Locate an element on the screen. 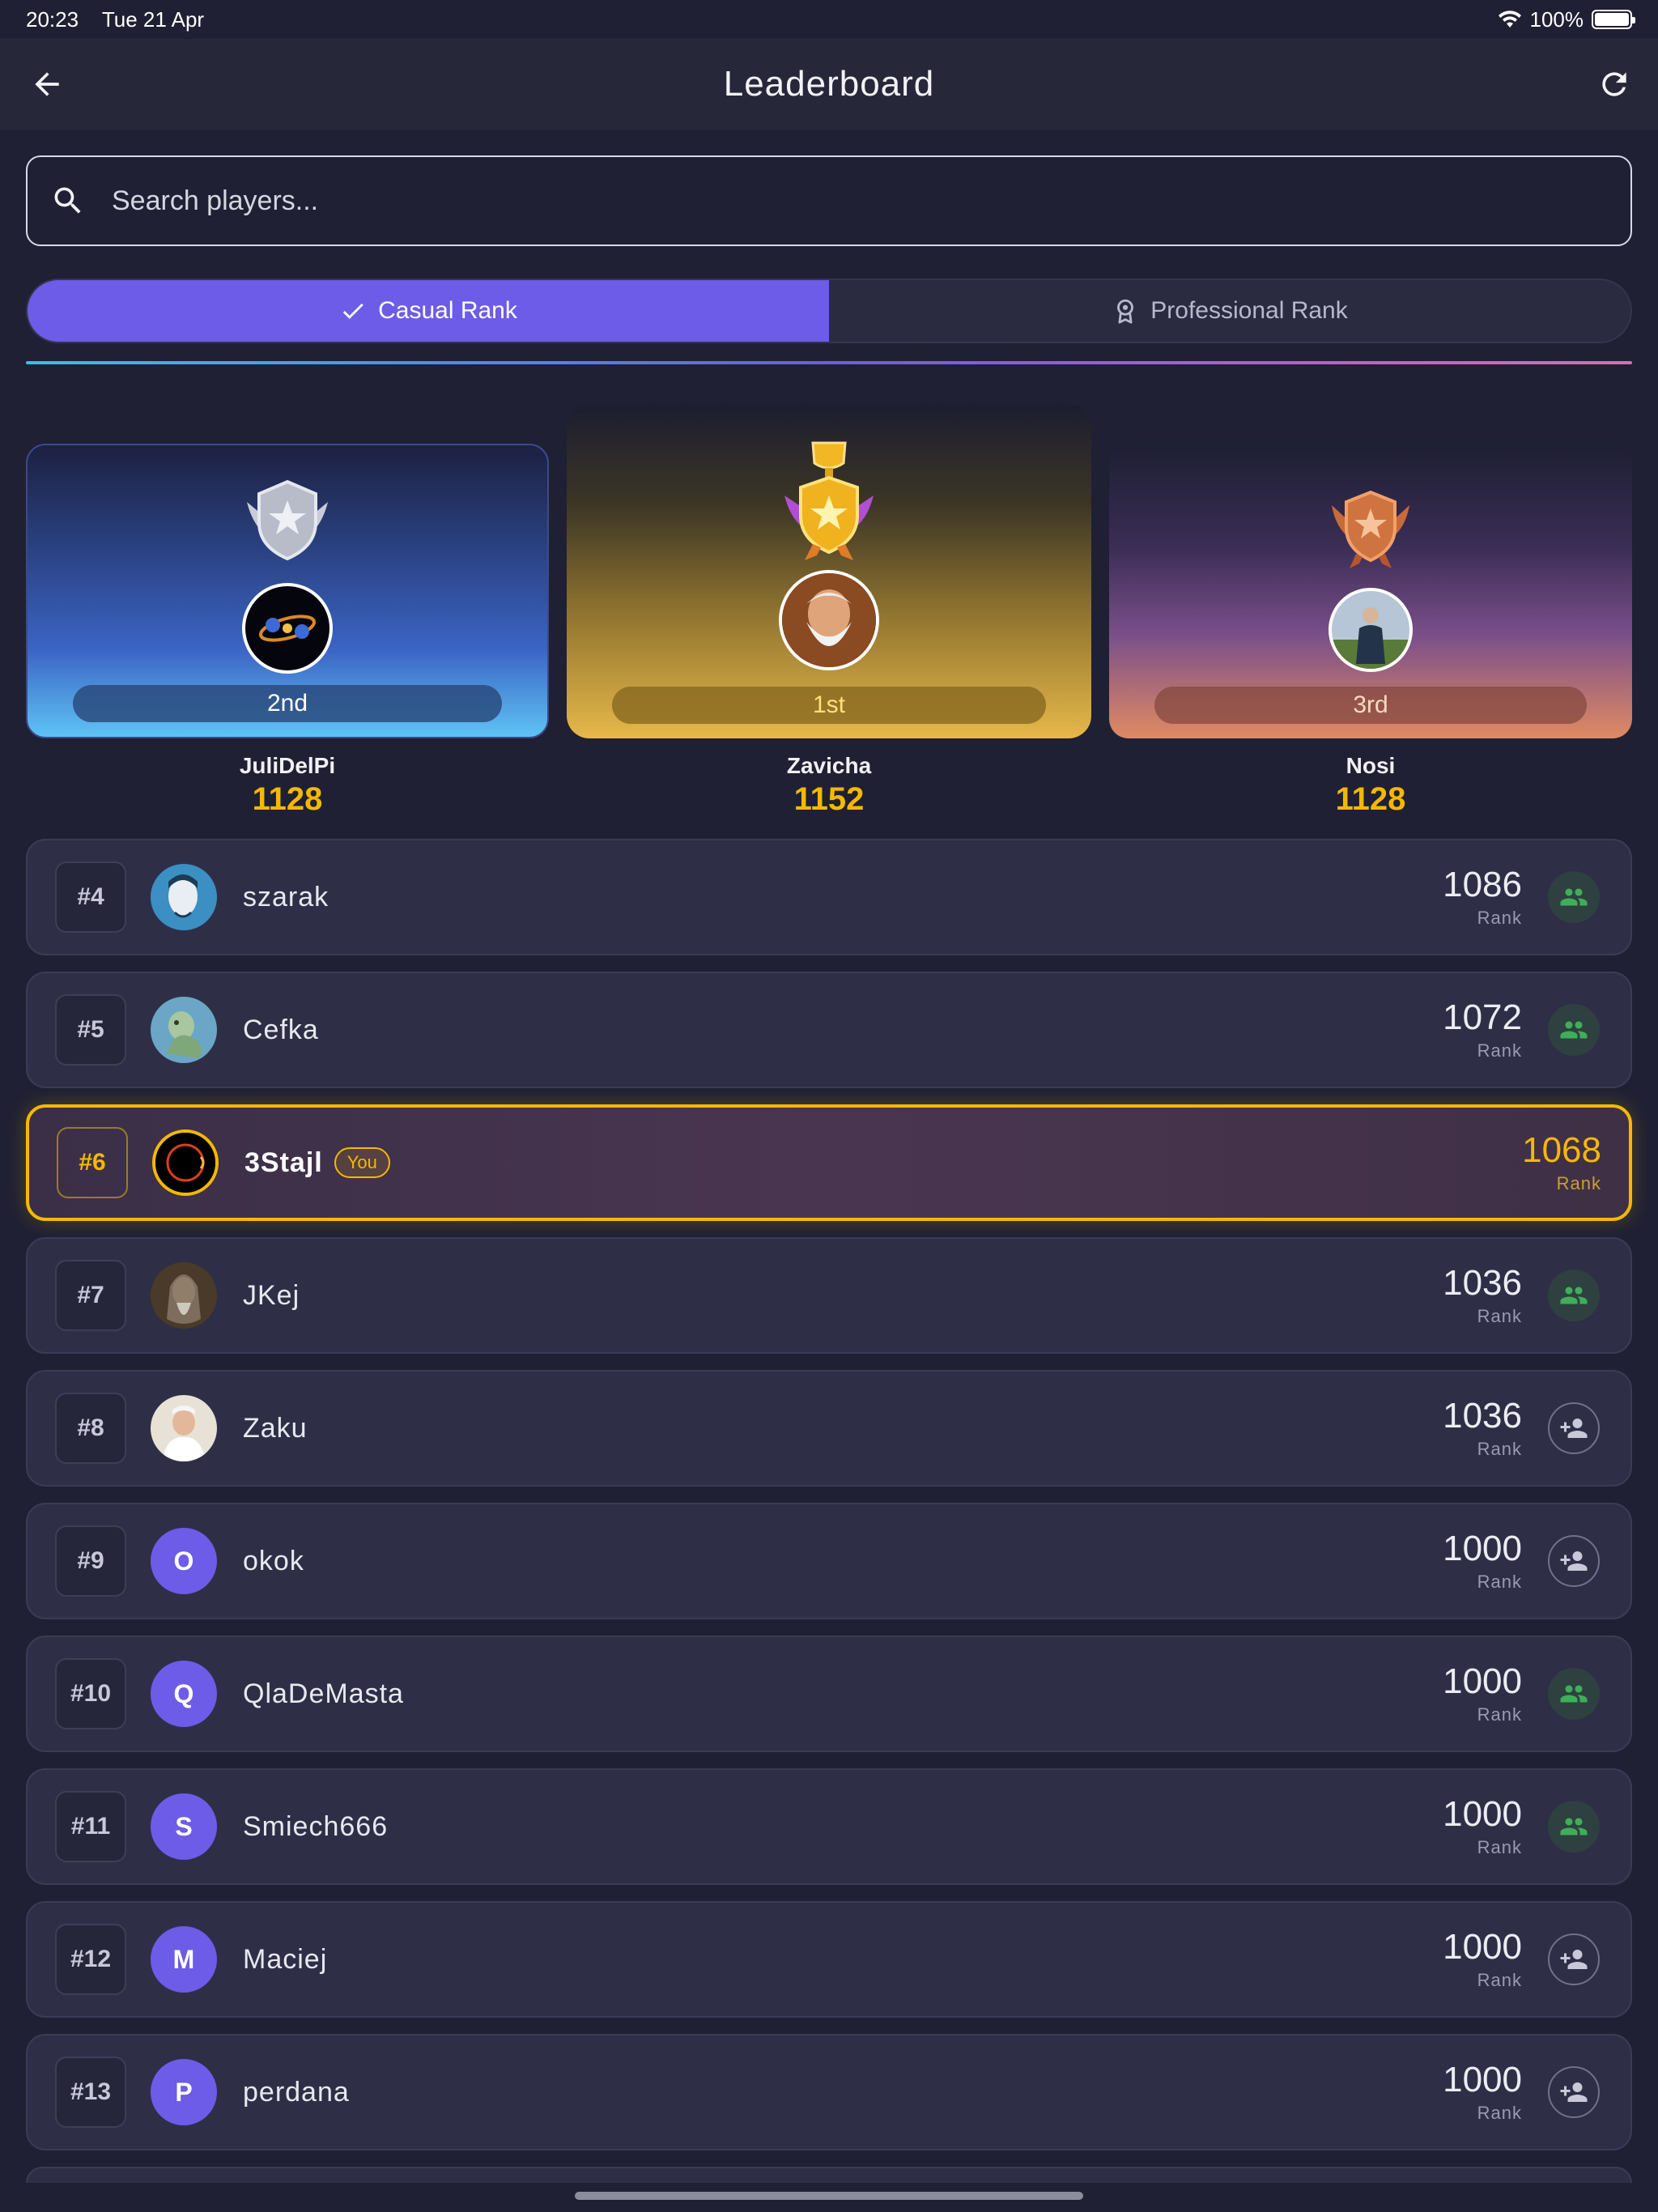 The image size is (1658, 2212). player-name: Cefka is located at coordinates (281, 1029).